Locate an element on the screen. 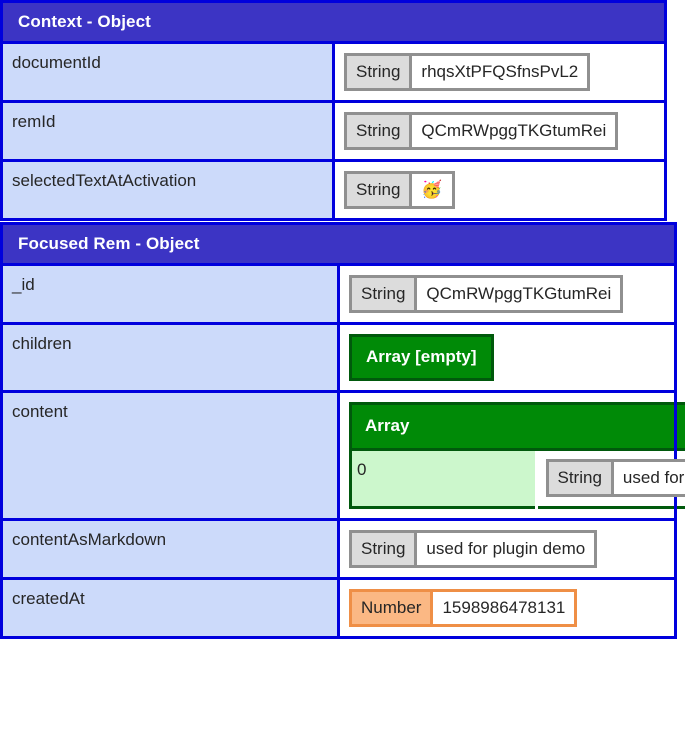  nested-array-table: Array 0 String used for plugin demo is located at coordinates (517, 455).